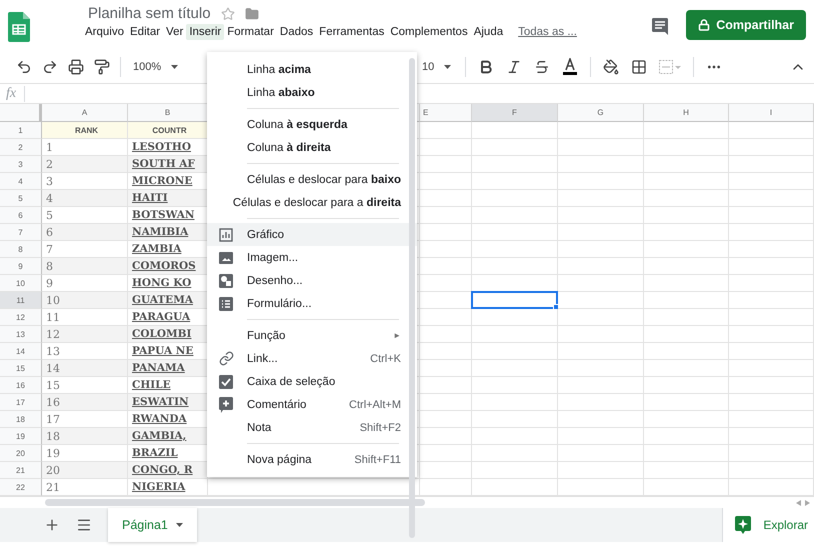 Image resolution: width=814 pixels, height=551 pixels. Describe the element at coordinates (570, 67) in the screenshot. I see `text-color-icon` at that location.